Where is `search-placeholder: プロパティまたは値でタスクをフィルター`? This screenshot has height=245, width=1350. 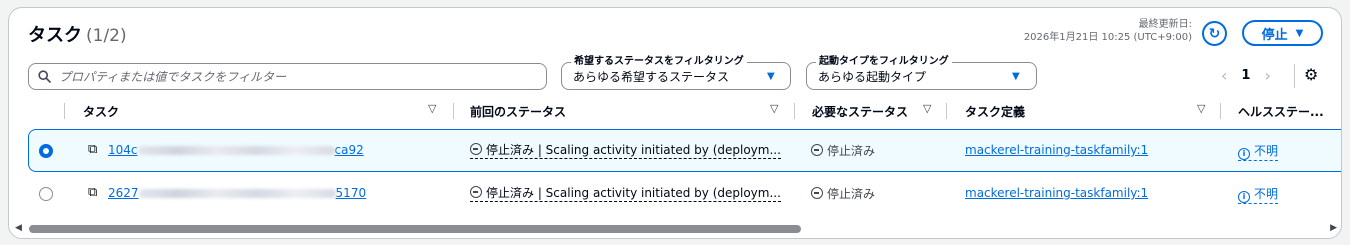 search-placeholder: プロパティまたは値でタスクをフィルター is located at coordinates (173, 77).